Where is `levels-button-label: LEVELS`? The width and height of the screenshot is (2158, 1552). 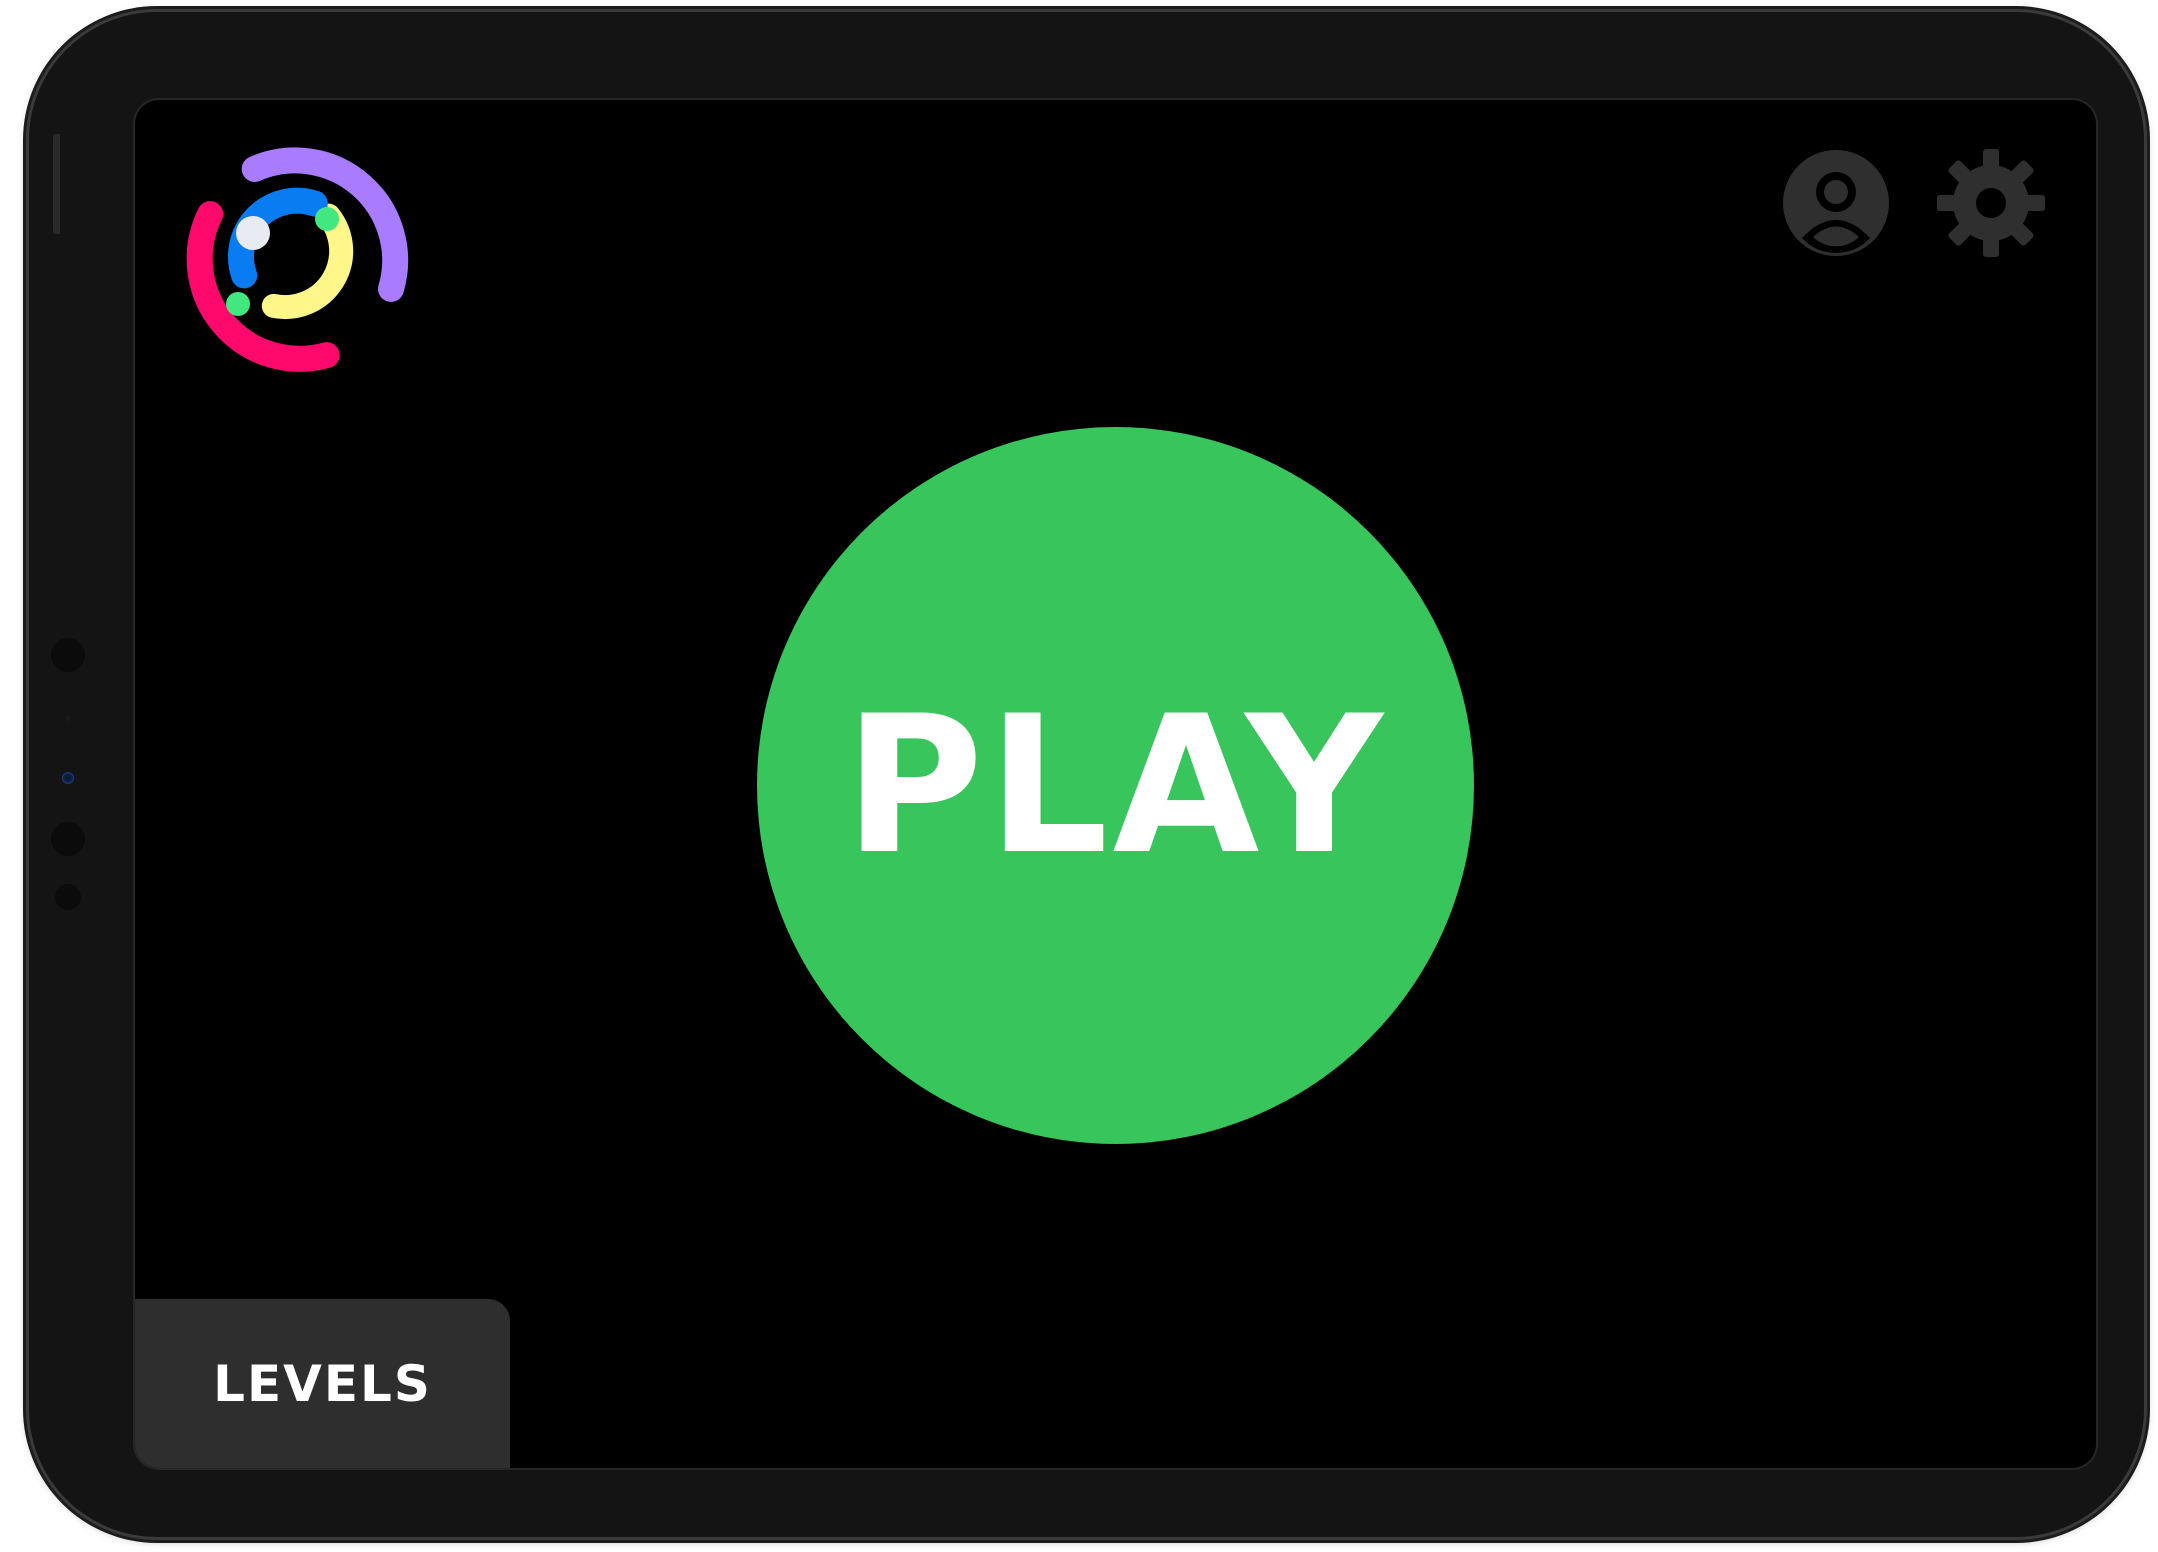 levels-button-label: LEVELS is located at coordinates (322, 1383).